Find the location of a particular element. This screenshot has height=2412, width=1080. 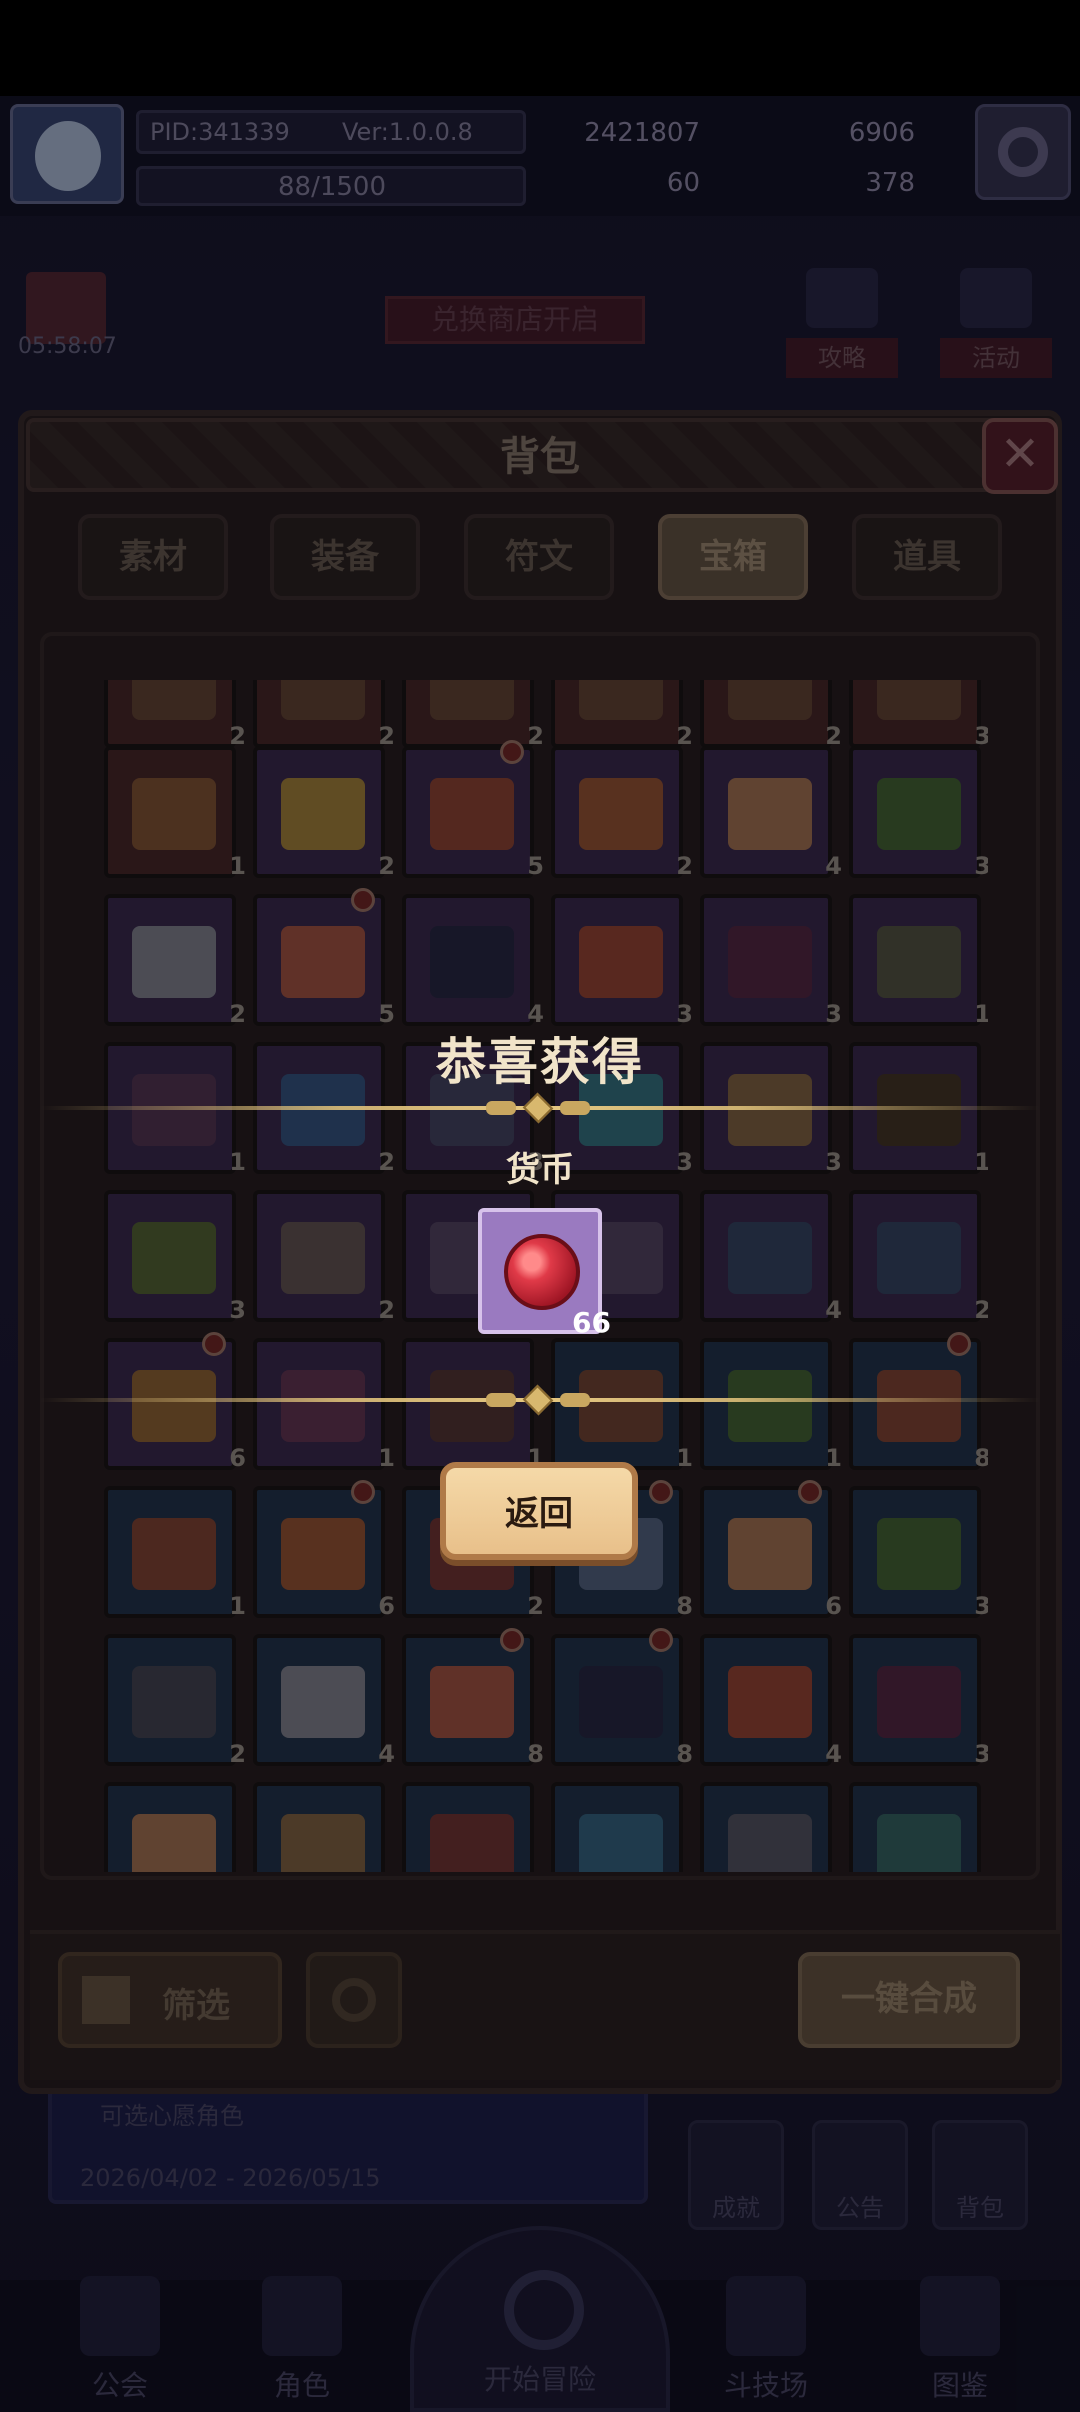

reward-category: 货币 is located at coordinates (540, 1170).